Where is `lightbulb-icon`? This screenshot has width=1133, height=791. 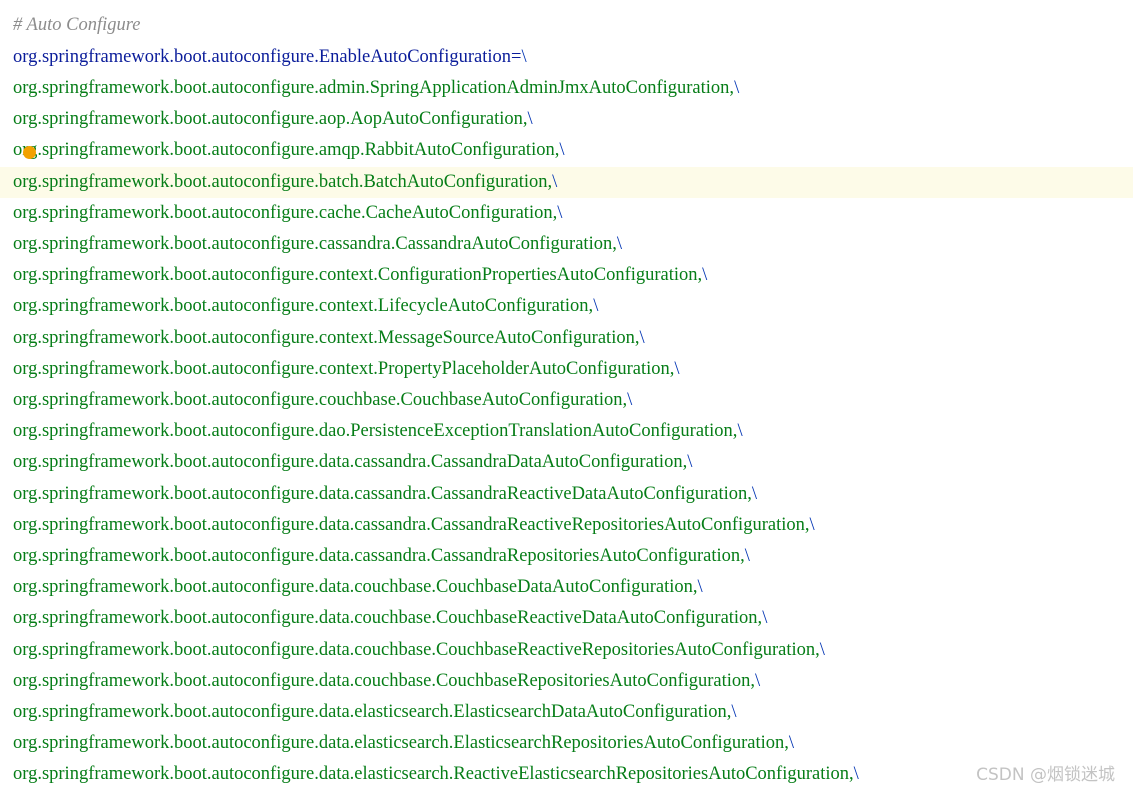 lightbulb-icon is located at coordinates (29, 152).